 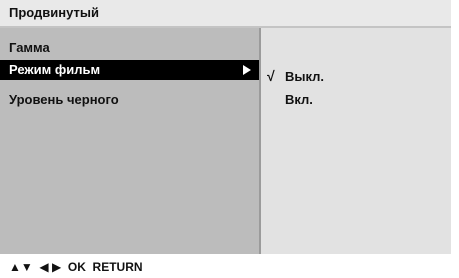 I want to click on title-bar: Продвинутый, so click(x=225, y=14).